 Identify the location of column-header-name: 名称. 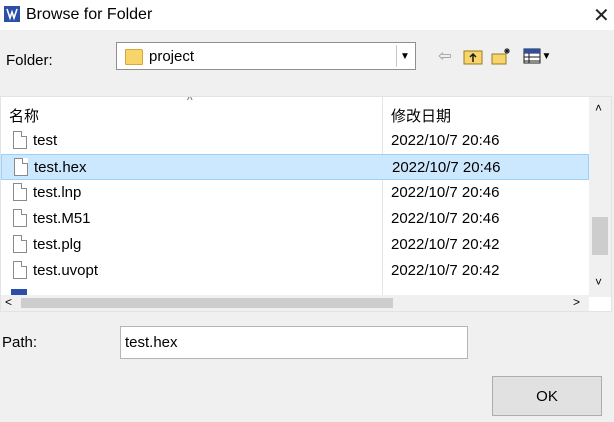
(24, 115).